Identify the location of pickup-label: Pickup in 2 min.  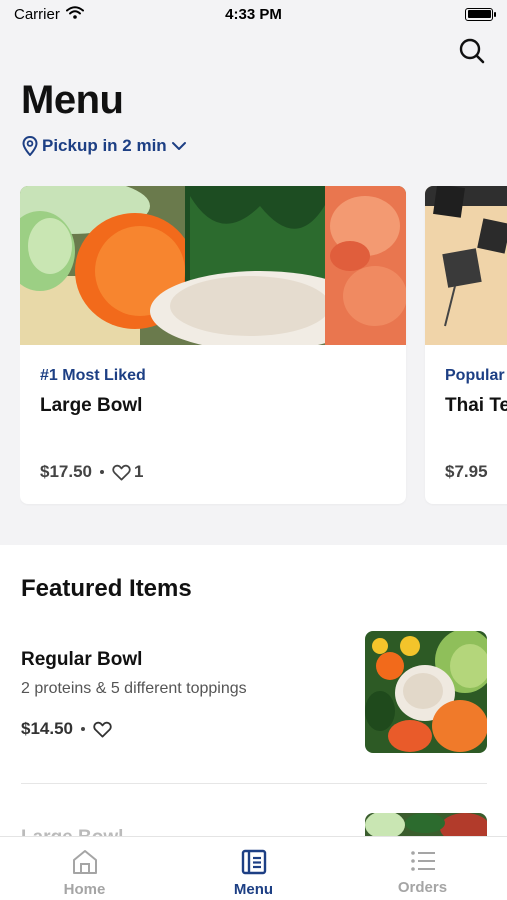
(104, 145).